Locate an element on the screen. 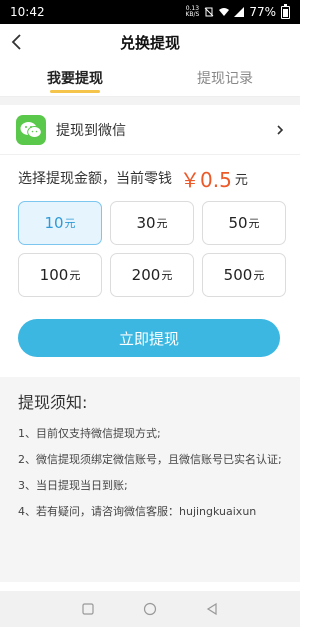 This screenshot has width=320, height=627. amount-option-50: 50 元 is located at coordinates (244, 223).